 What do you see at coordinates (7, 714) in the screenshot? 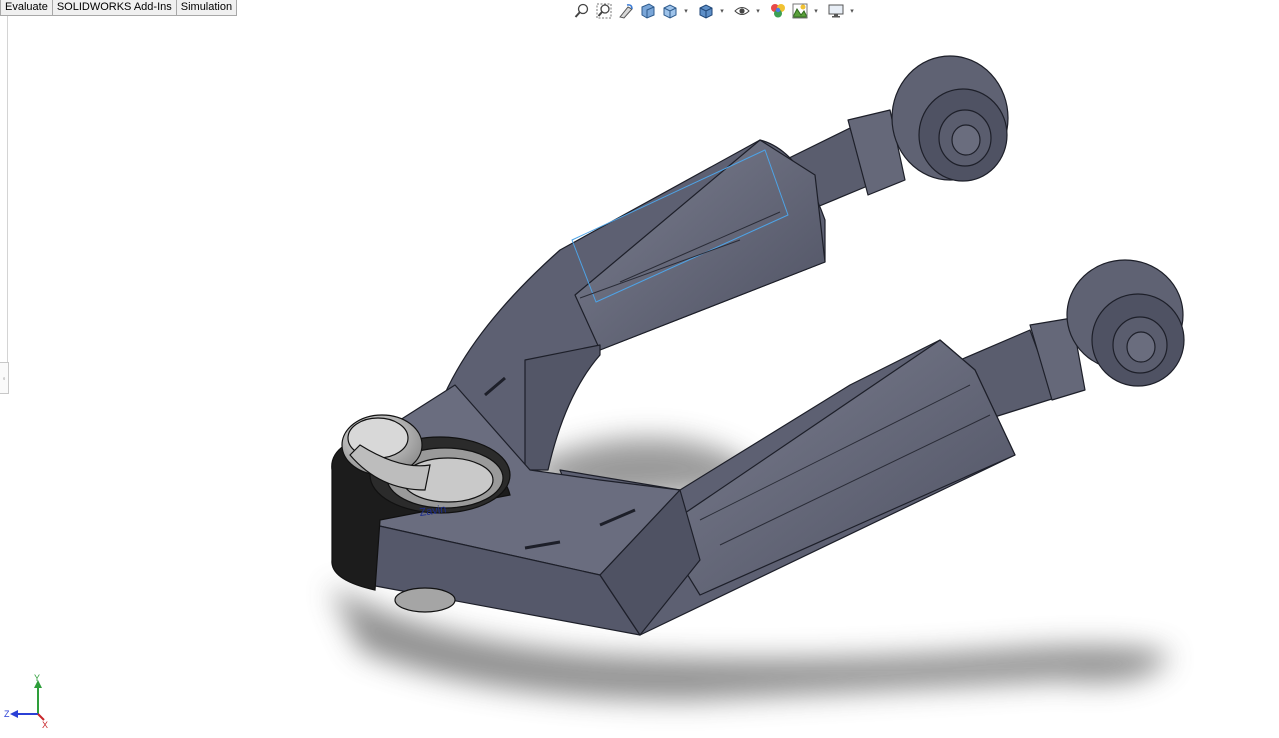
I see `triad-z-label: Z` at bounding box center [7, 714].